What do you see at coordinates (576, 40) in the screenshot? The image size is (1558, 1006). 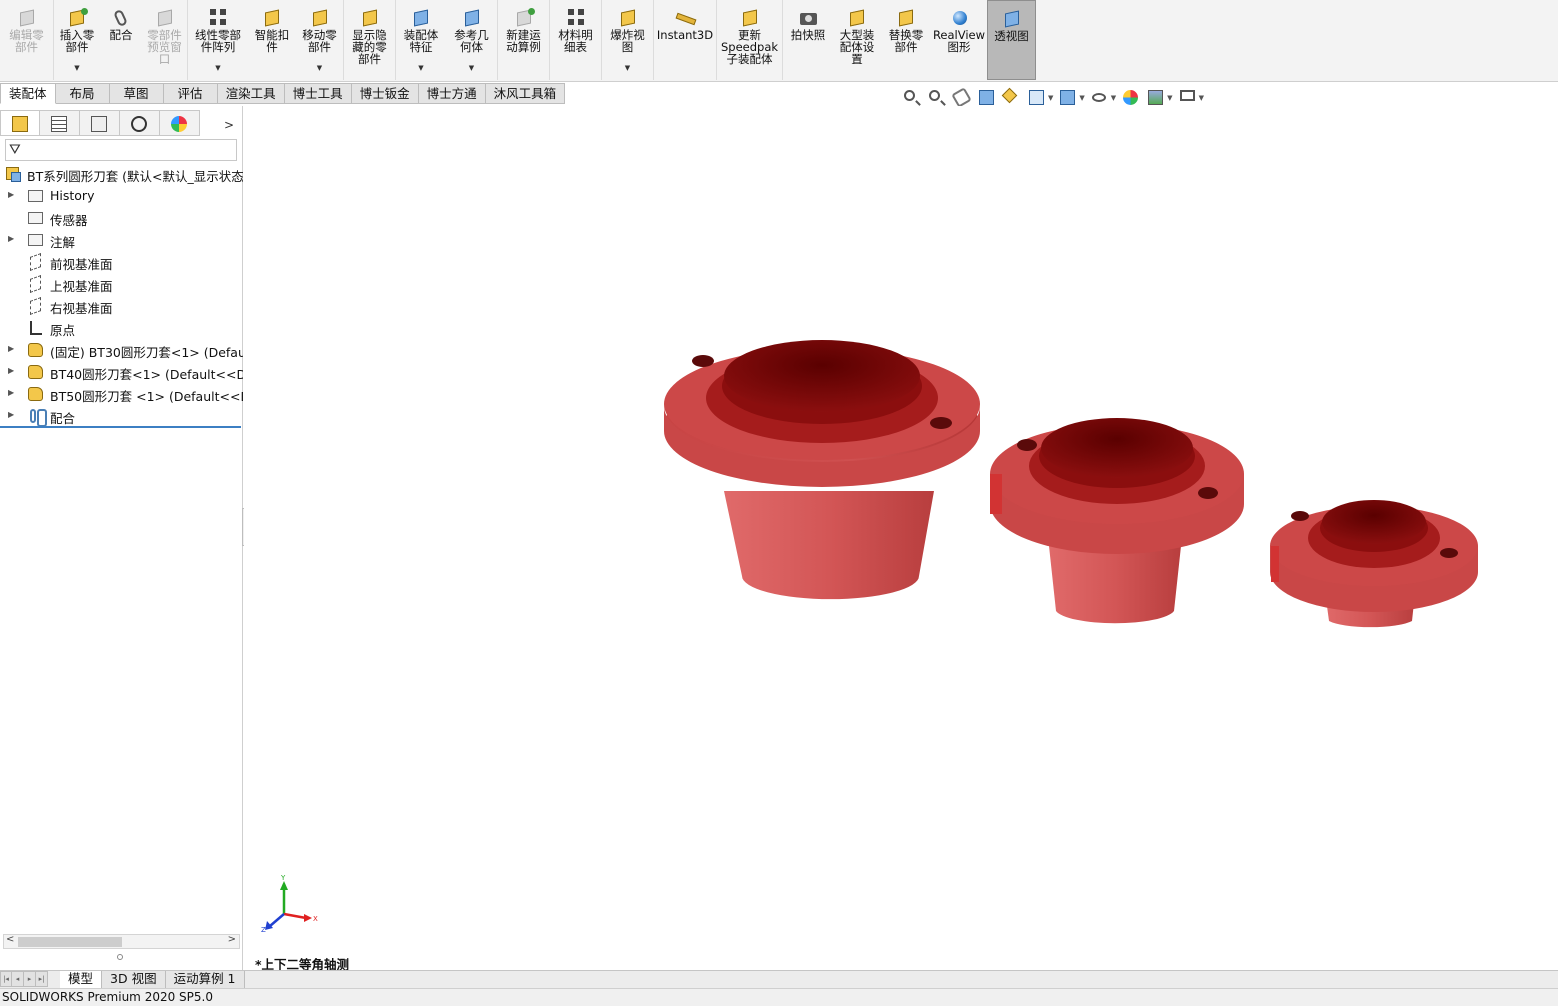 I see `bom-button: 材料明 细表` at bounding box center [576, 40].